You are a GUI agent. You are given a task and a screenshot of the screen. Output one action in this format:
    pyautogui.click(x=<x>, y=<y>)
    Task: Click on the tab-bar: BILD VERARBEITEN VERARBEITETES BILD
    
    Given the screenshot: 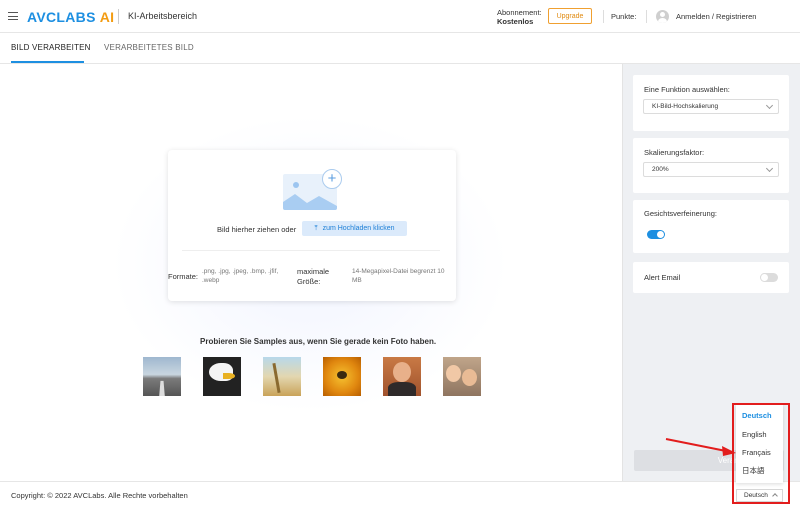 What is the action you would take?
    pyautogui.click(x=400, y=48)
    